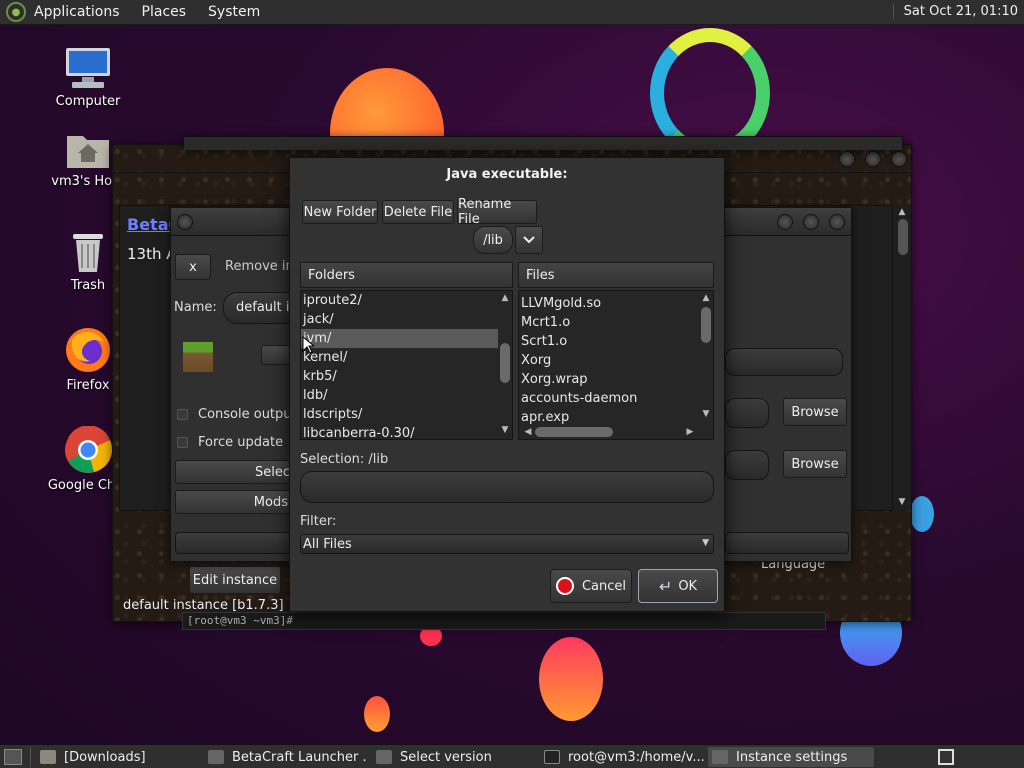 The image size is (1024, 768). What do you see at coordinates (497, 212) in the screenshot?
I see `rename-file-button: Rename File` at bounding box center [497, 212].